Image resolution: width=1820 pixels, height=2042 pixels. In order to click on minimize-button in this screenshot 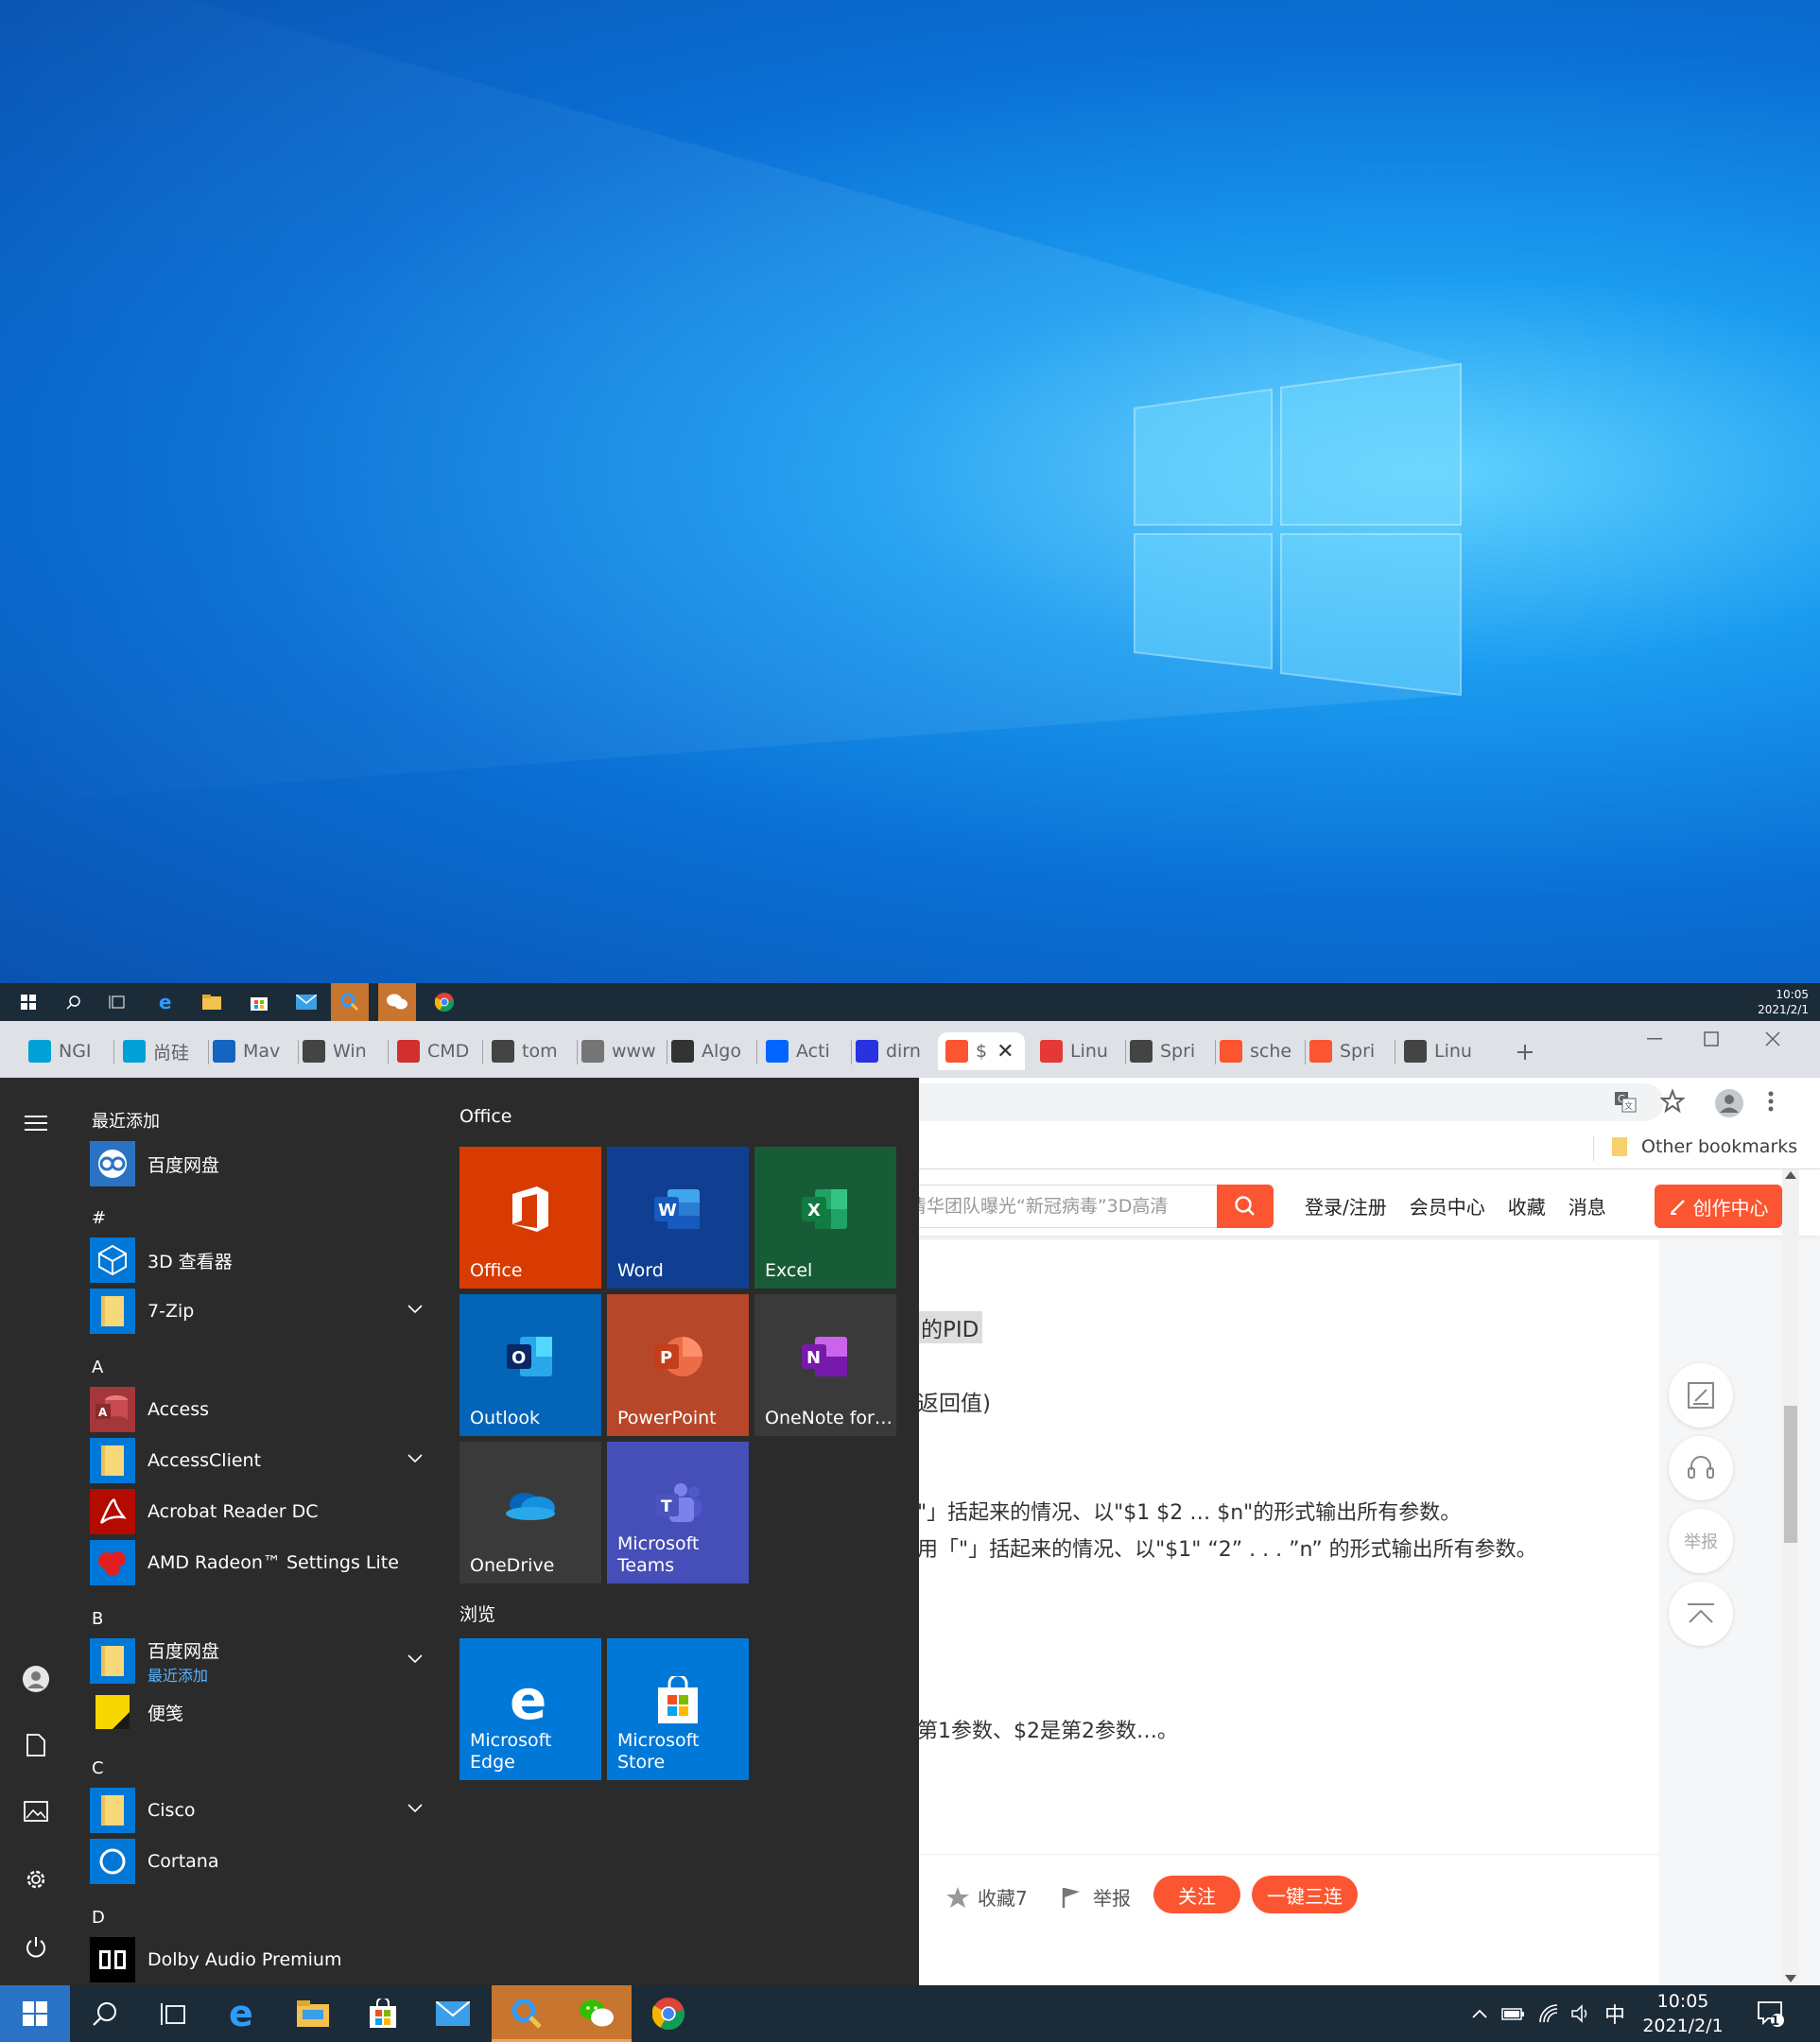, I will do `click(1654, 1039)`.